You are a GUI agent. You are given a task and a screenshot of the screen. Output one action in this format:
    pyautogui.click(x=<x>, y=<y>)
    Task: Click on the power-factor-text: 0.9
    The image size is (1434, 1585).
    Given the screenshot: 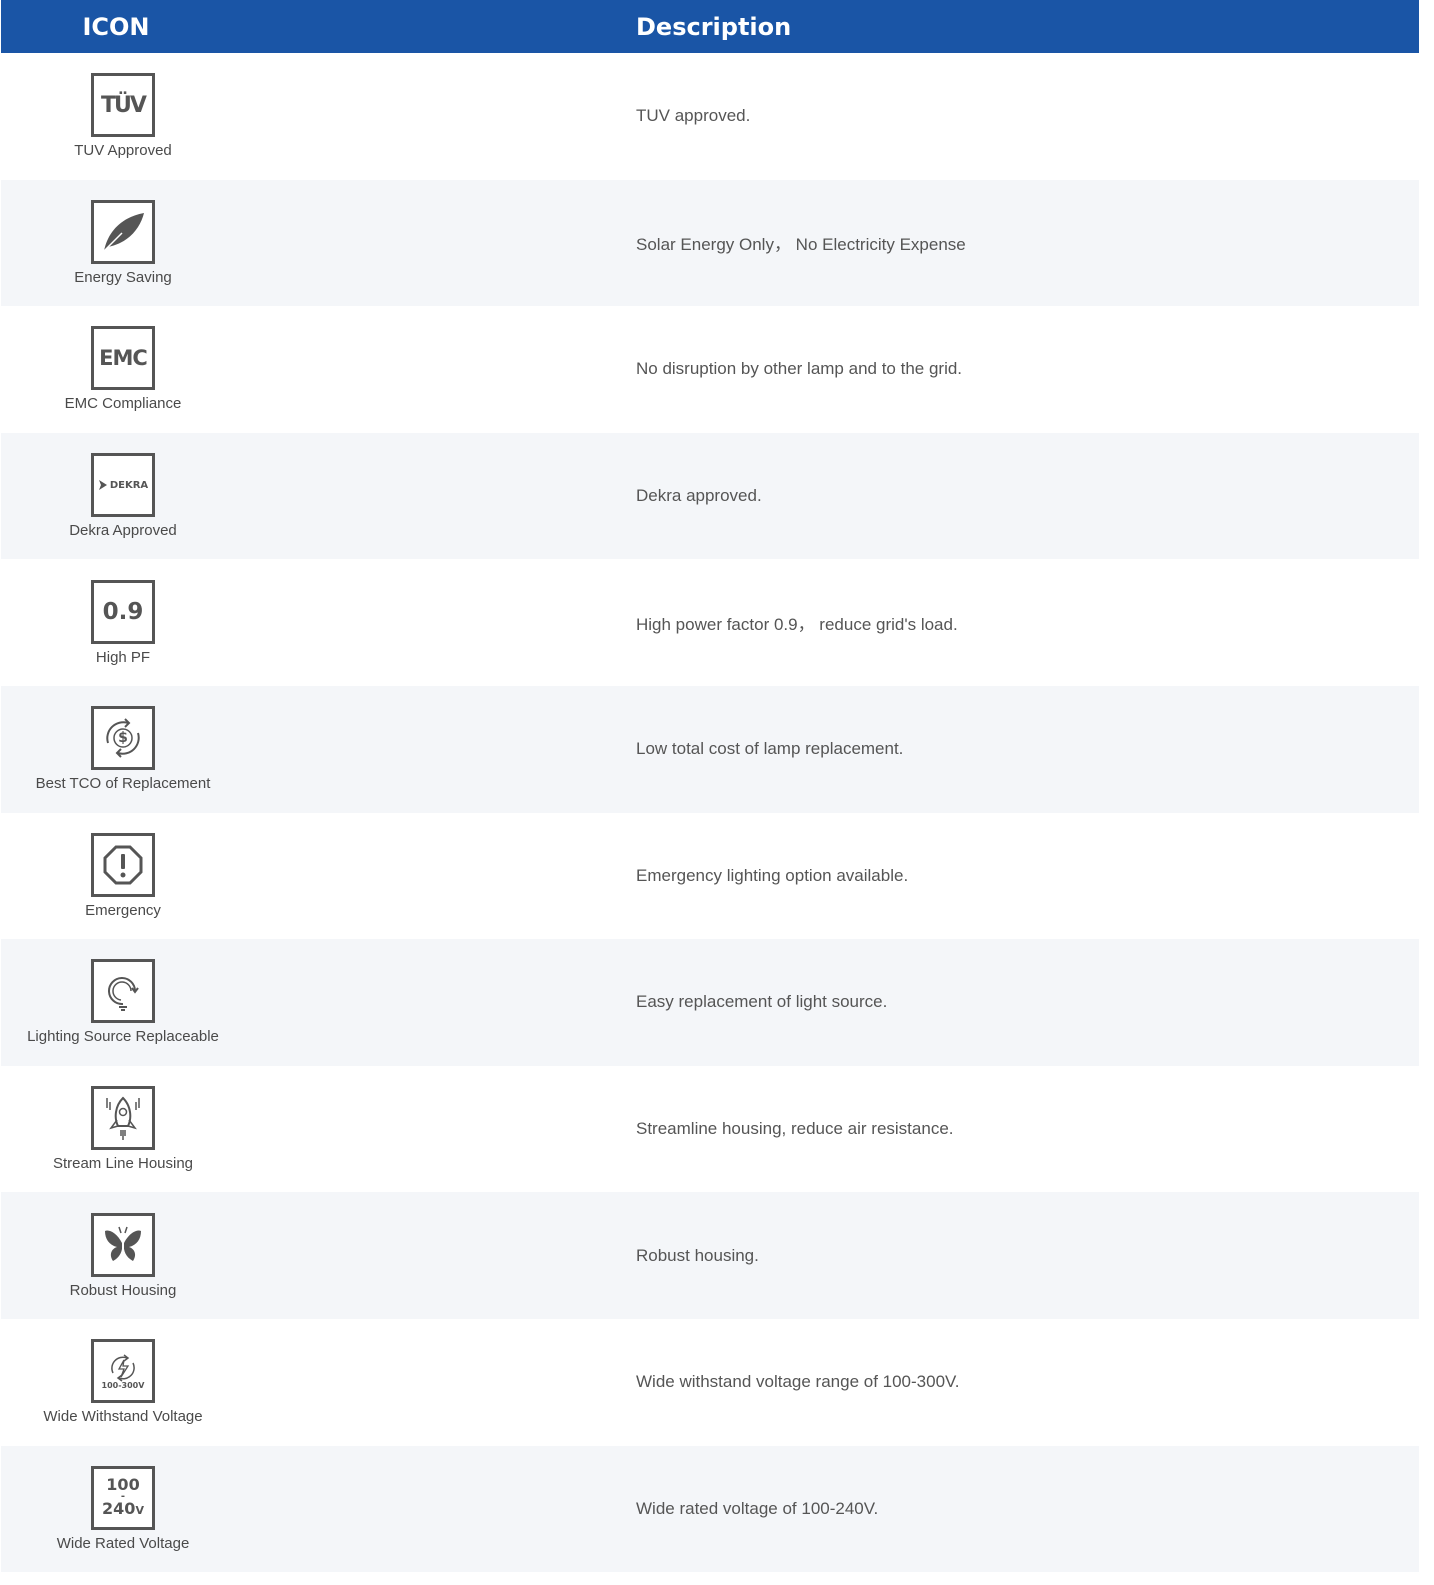 What is the action you would take?
    pyautogui.click(x=123, y=611)
    